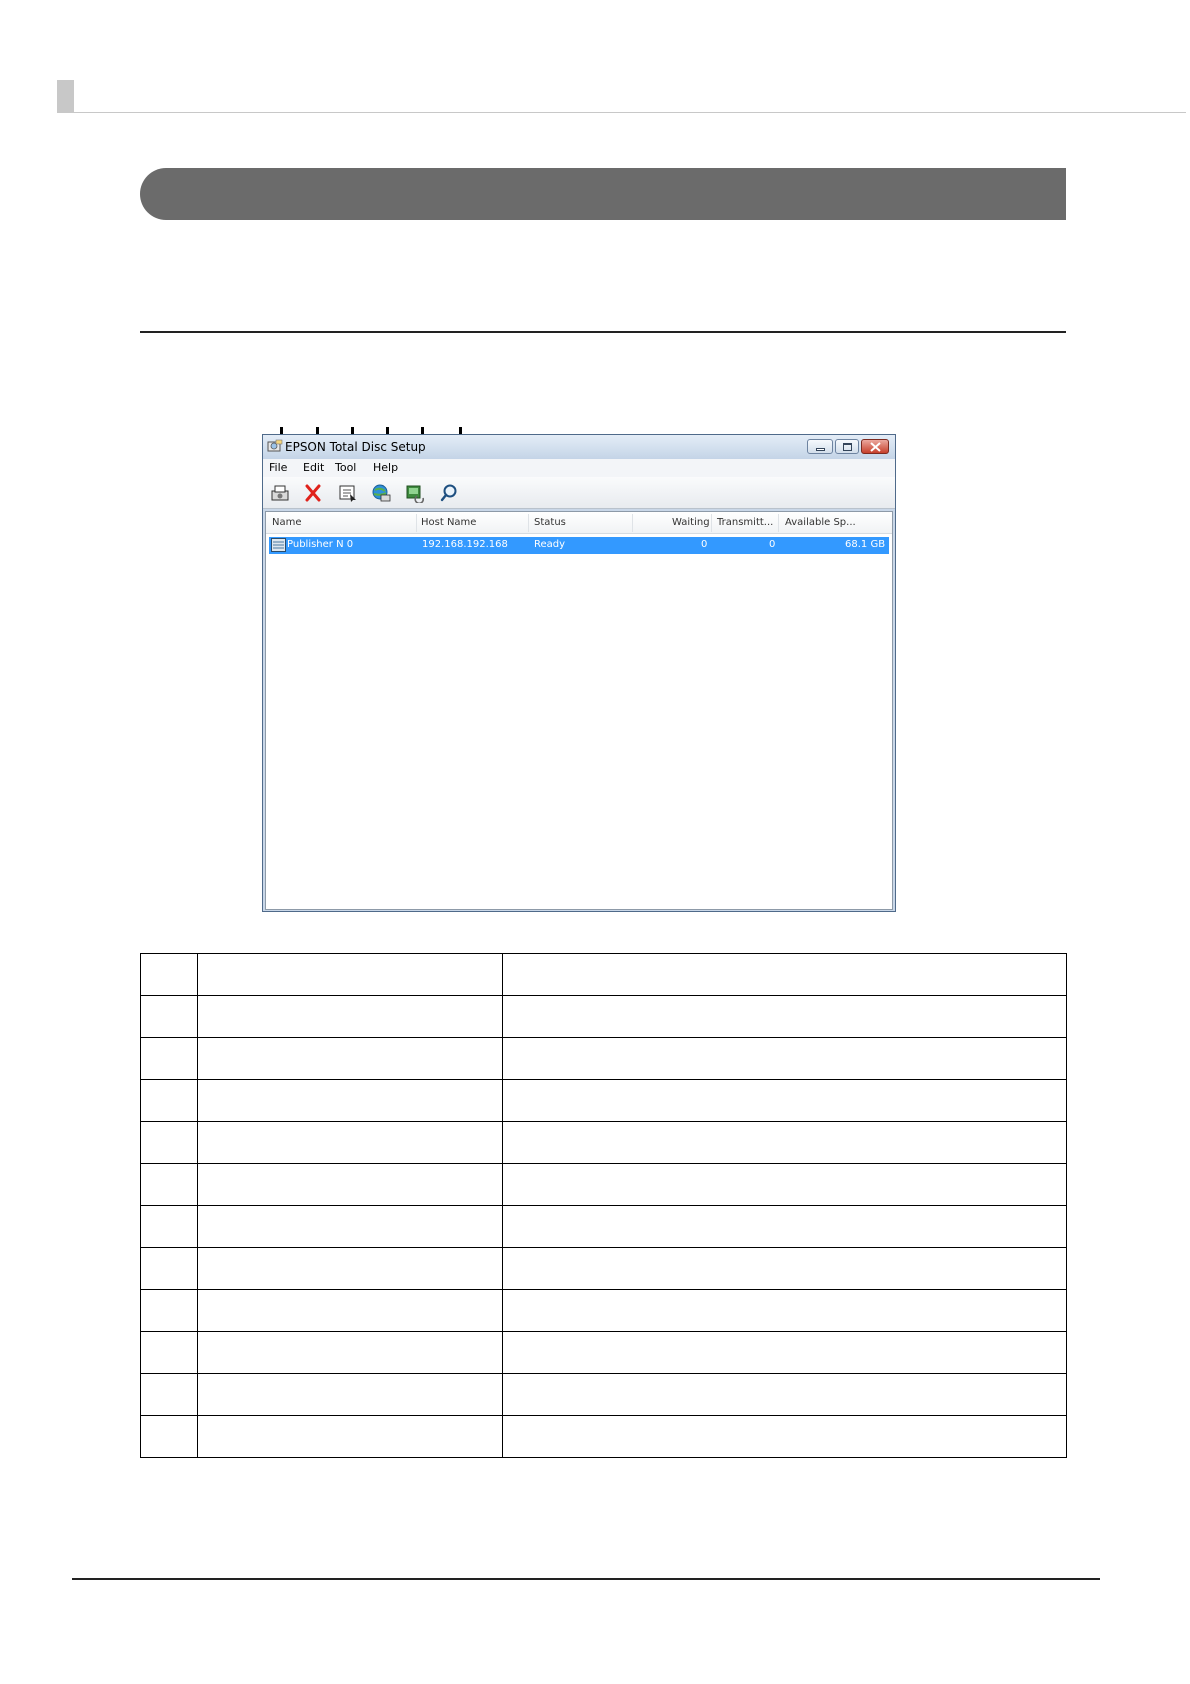  What do you see at coordinates (579, 493) in the screenshot?
I see `toolbar` at bounding box center [579, 493].